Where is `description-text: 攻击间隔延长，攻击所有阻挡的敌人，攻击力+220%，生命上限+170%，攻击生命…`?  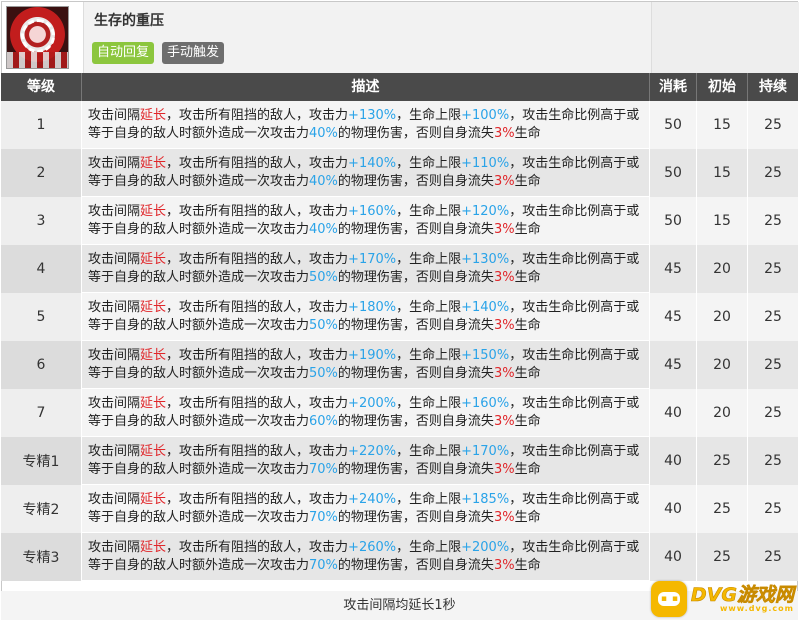 description-text: 攻击间隔延长，攻击所有阻挡的敌人，攻击力+220%，生命上限+170%，攻击生命… is located at coordinates (365, 461).